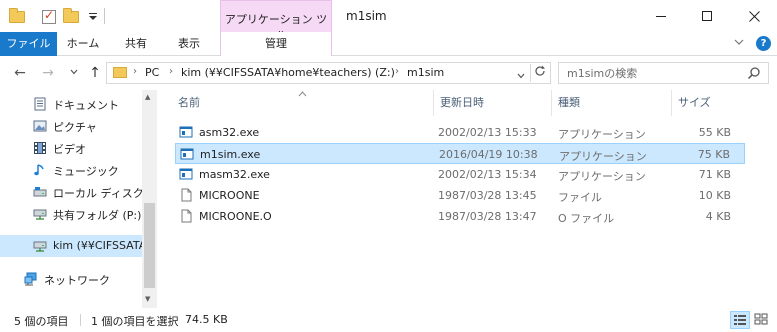 Image resolution: width=777 pixels, height=332 pixels. Describe the element at coordinates (714, 132) in the screenshot. I see `file-size: 55 KB` at that location.